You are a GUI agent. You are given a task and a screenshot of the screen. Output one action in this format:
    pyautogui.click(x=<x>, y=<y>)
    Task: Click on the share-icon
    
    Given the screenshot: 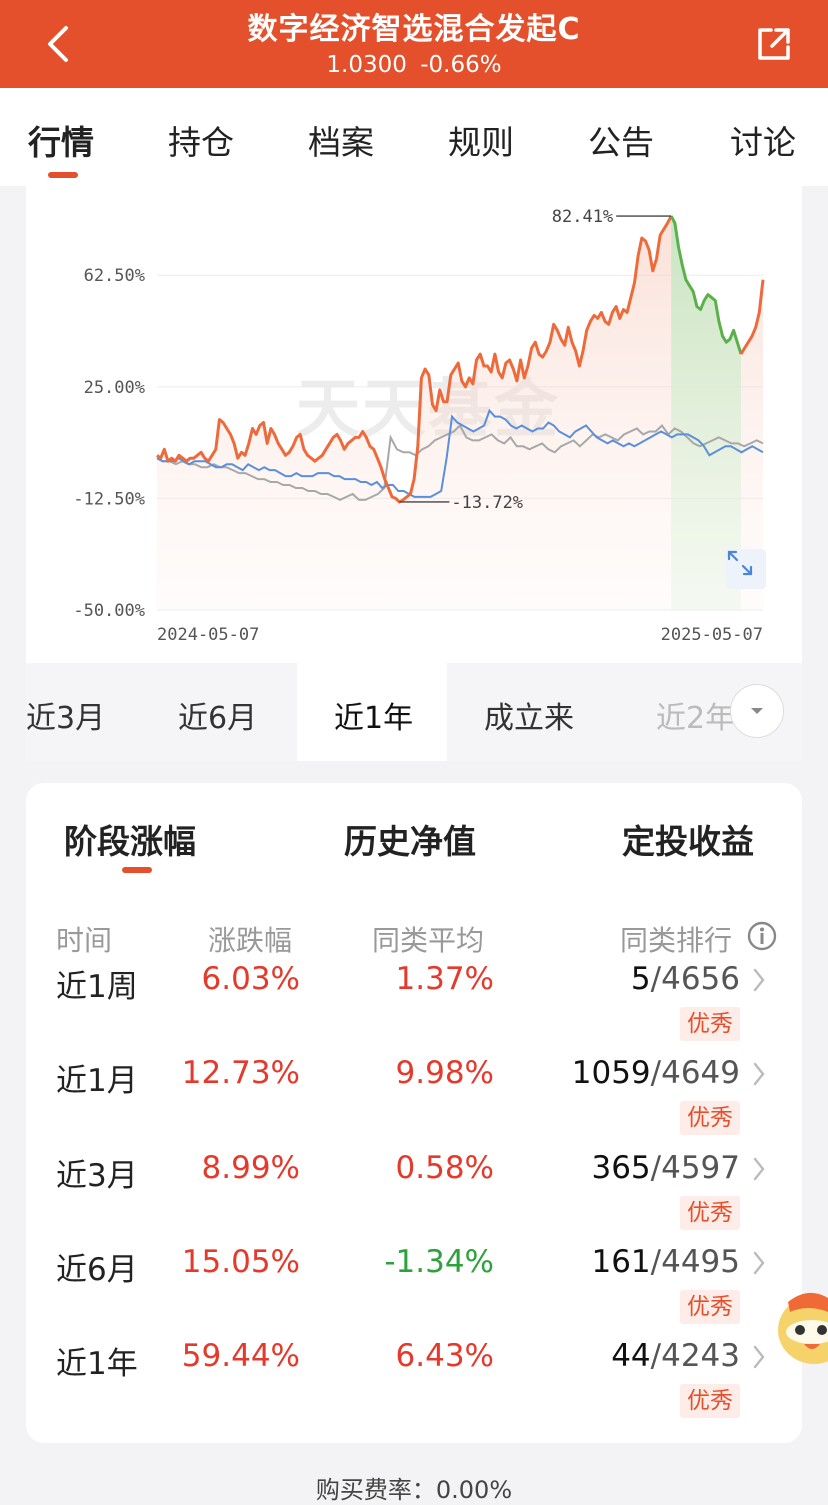 What is the action you would take?
    pyautogui.click(x=774, y=44)
    